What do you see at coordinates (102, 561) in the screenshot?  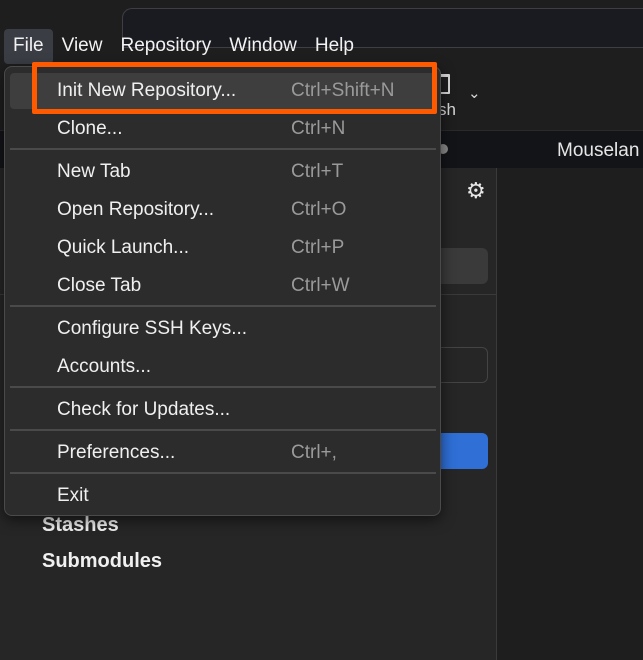 I see `sidebar-heading-submodules: Submodules` at bounding box center [102, 561].